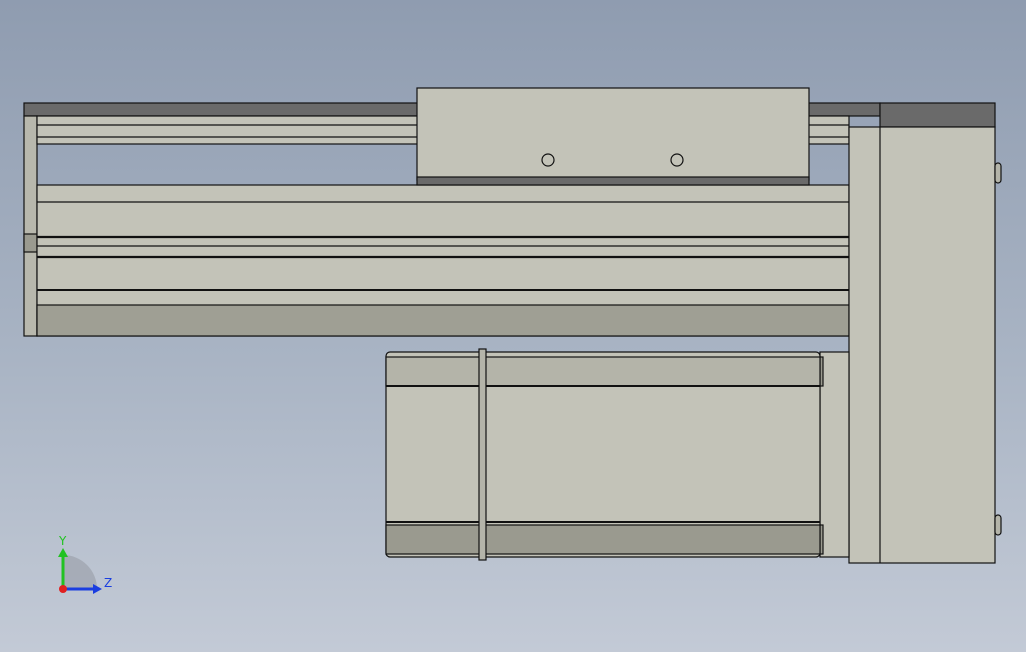 Image resolution: width=1026 pixels, height=652 pixels. I want to click on left-end-cap, so click(30, 226).